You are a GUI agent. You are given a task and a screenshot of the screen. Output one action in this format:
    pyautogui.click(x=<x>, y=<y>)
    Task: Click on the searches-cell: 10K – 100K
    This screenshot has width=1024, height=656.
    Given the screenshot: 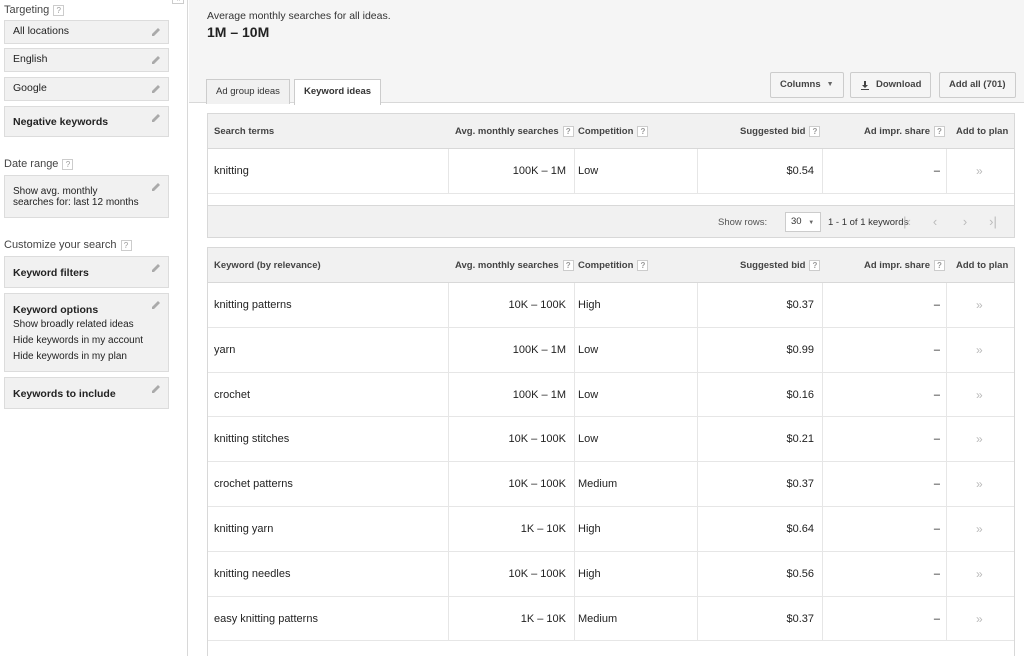 What is the action you would take?
    pyautogui.click(x=537, y=573)
    